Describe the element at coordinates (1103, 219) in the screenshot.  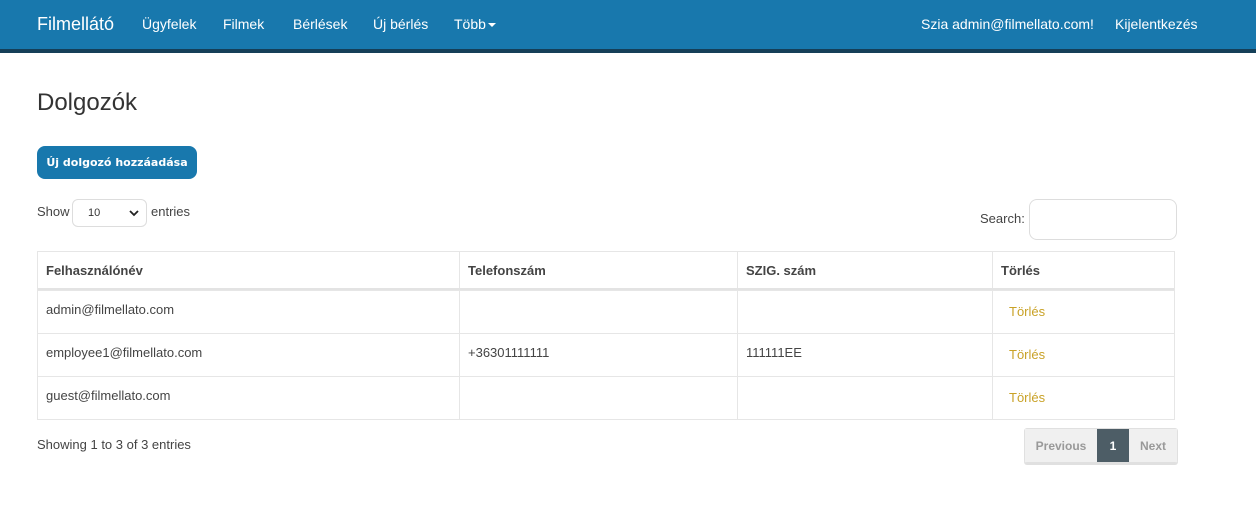
I see `search-input` at that location.